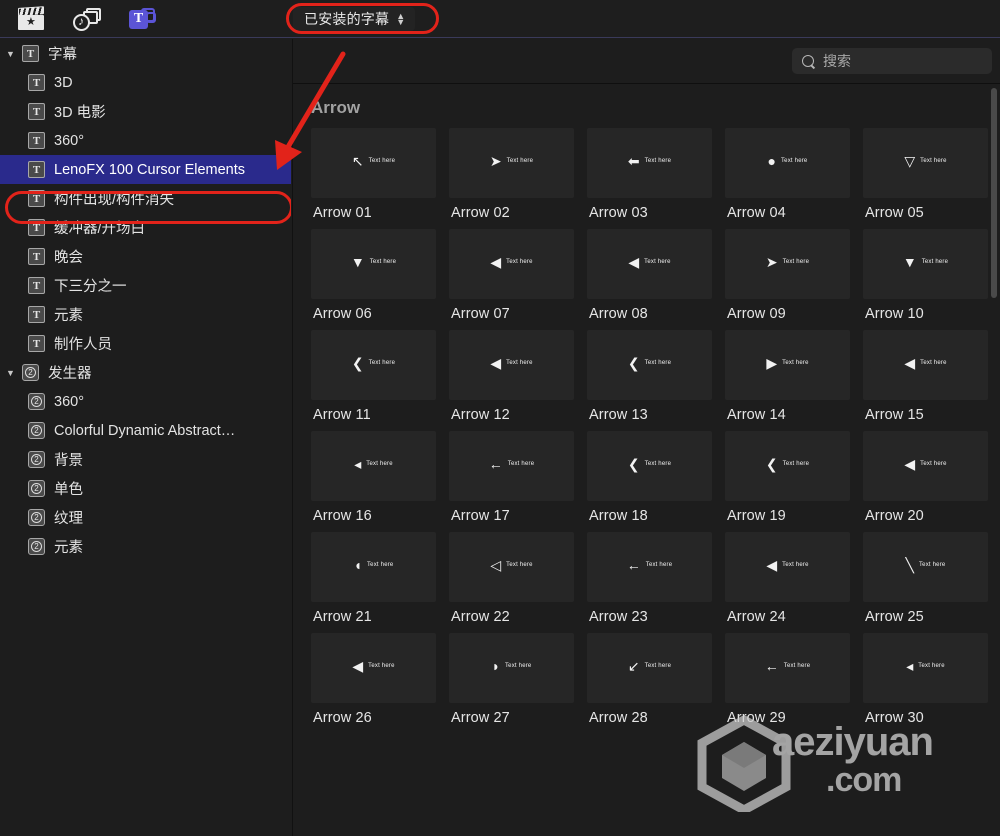 The image size is (1000, 836). Describe the element at coordinates (145, 401) in the screenshot. I see `sidebar-item-generators-0: 2 360°` at that location.